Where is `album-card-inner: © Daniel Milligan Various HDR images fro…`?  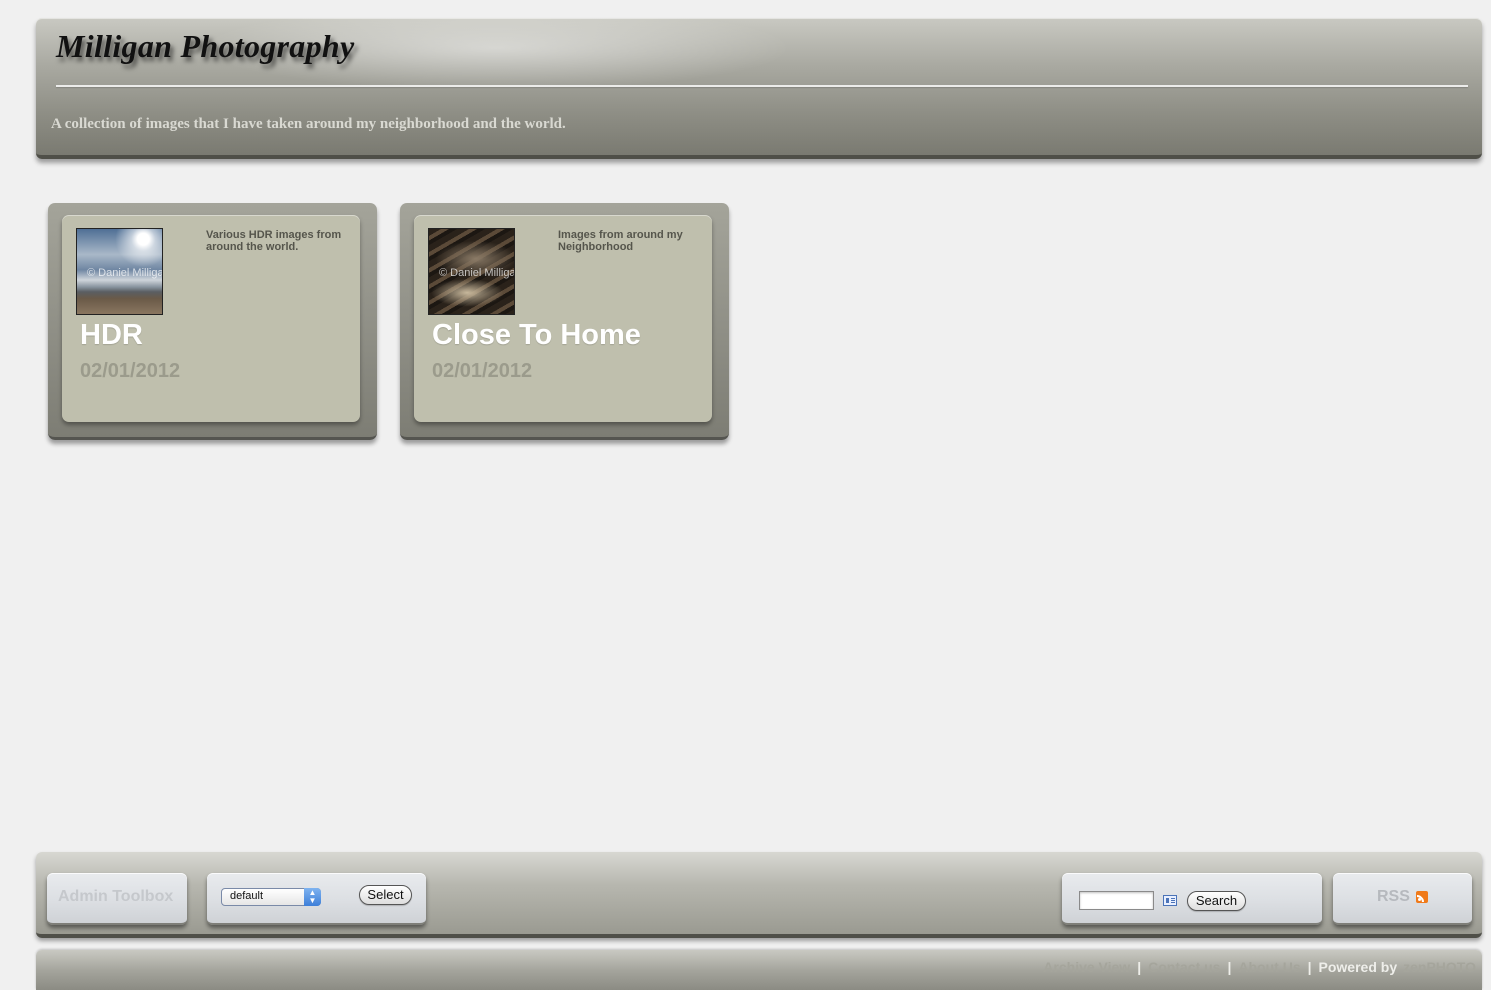 album-card-inner: © Daniel Milligan Various HDR images fro… is located at coordinates (211, 318).